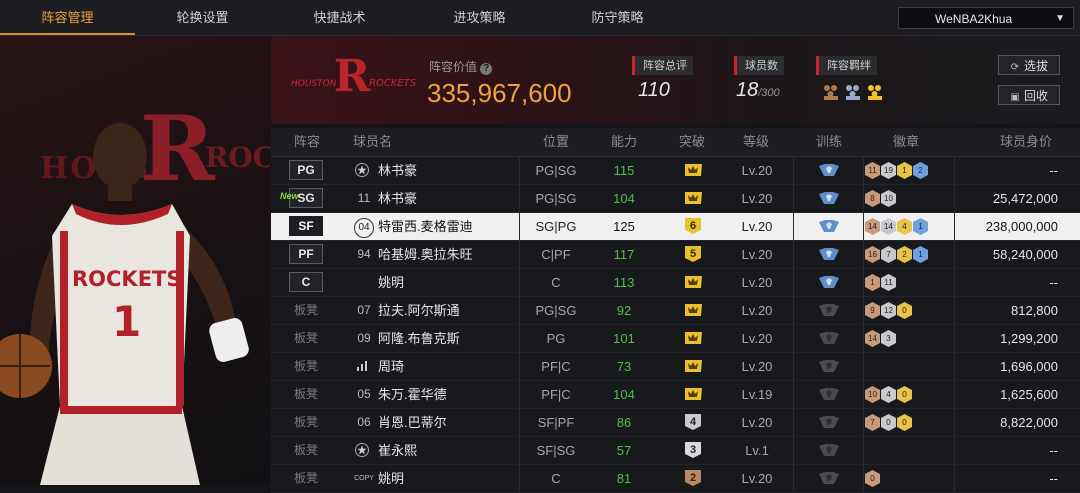 Image resolution: width=1080 pixels, height=493 pixels. What do you see at coordinates (1025, 198) in the screenshot?
I see `player-worth: 25,472,000` at bounding box center [1025, 198].